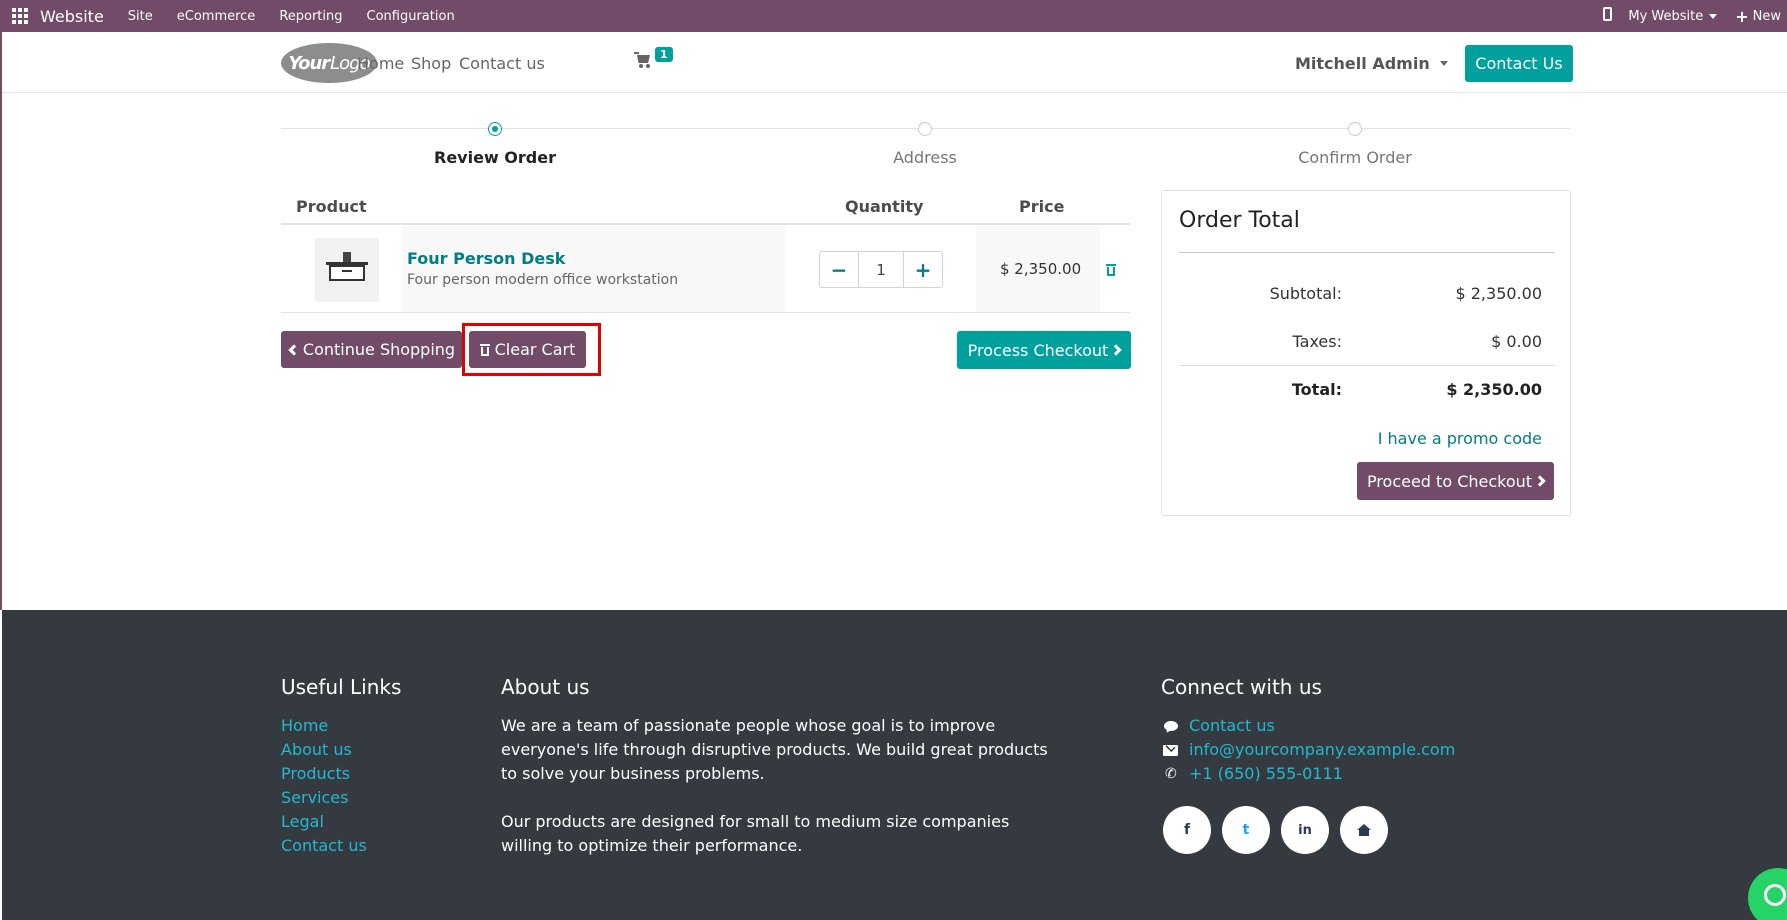  Describe the element at coordinates (315, 773) in the screenshot. I see `footer-link-products: Products` at that location.